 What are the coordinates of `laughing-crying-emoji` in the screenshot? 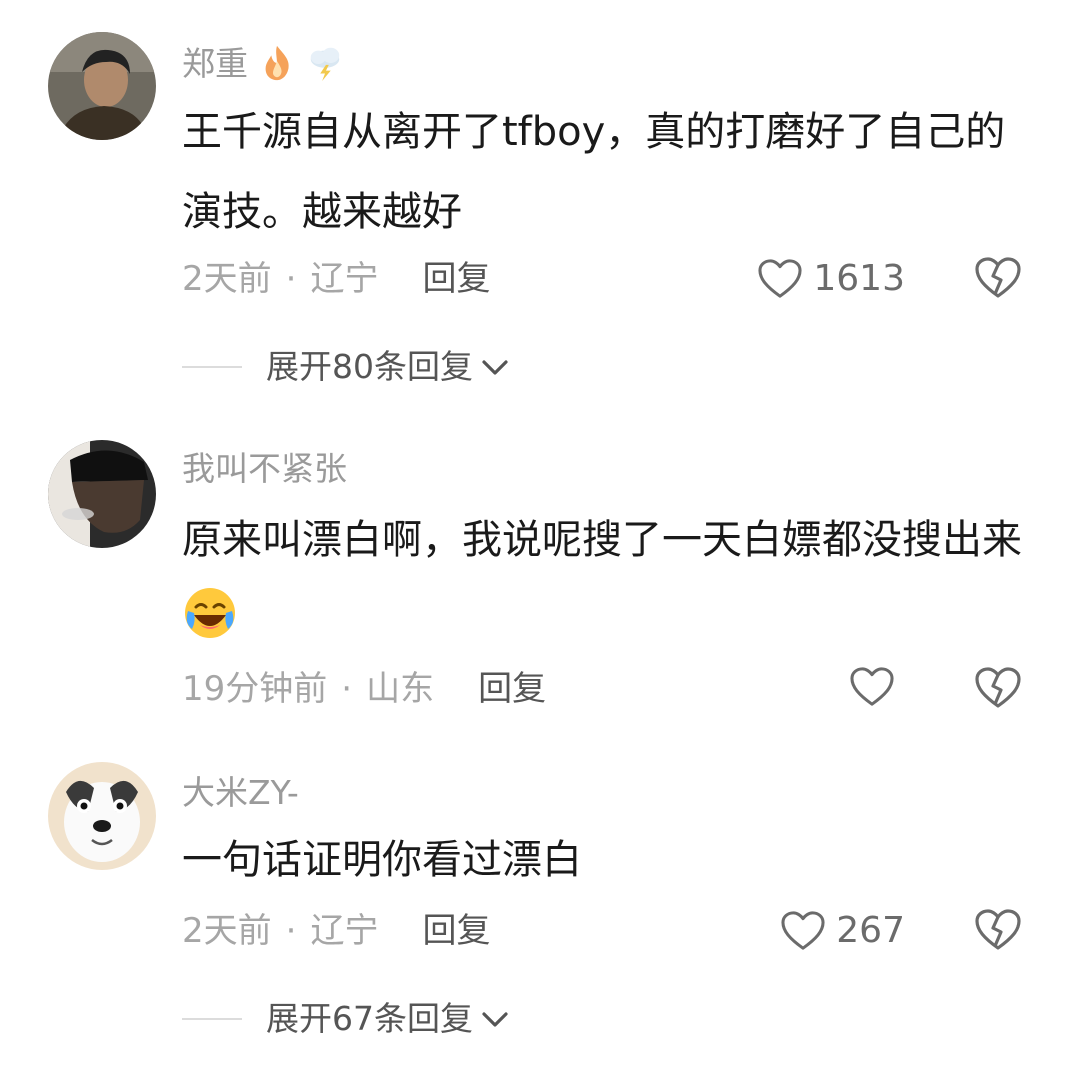 It's located at (210, 613).